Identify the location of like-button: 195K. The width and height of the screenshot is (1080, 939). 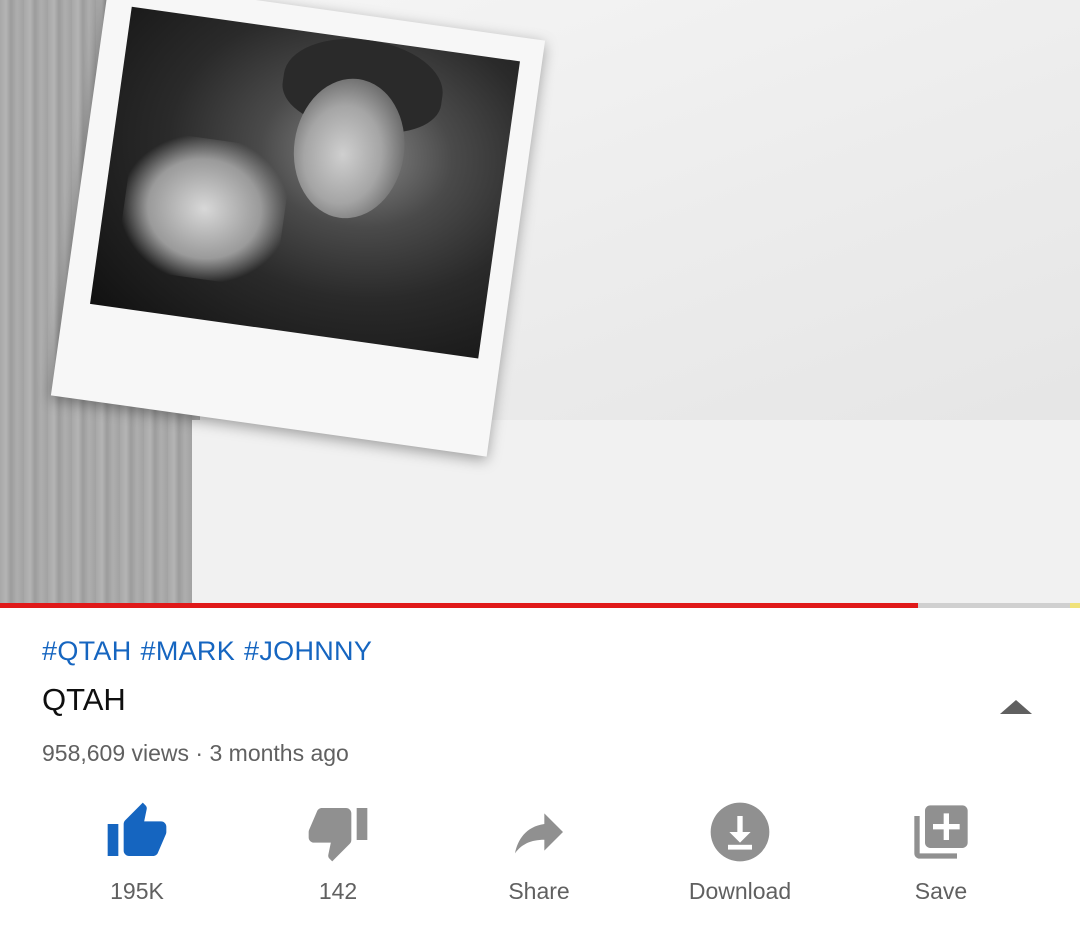
(137, 860).